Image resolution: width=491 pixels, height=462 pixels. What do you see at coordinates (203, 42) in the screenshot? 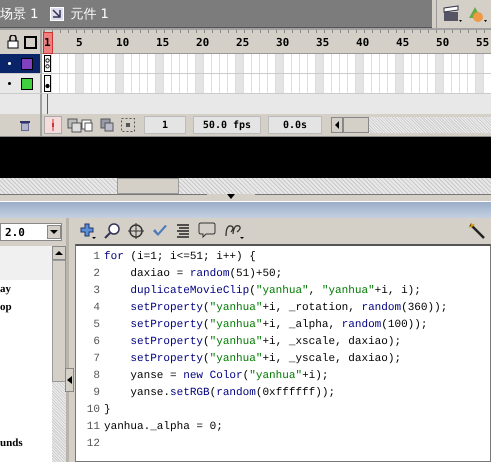
I see `frame-number: 20` at bounding box center [203, 42].